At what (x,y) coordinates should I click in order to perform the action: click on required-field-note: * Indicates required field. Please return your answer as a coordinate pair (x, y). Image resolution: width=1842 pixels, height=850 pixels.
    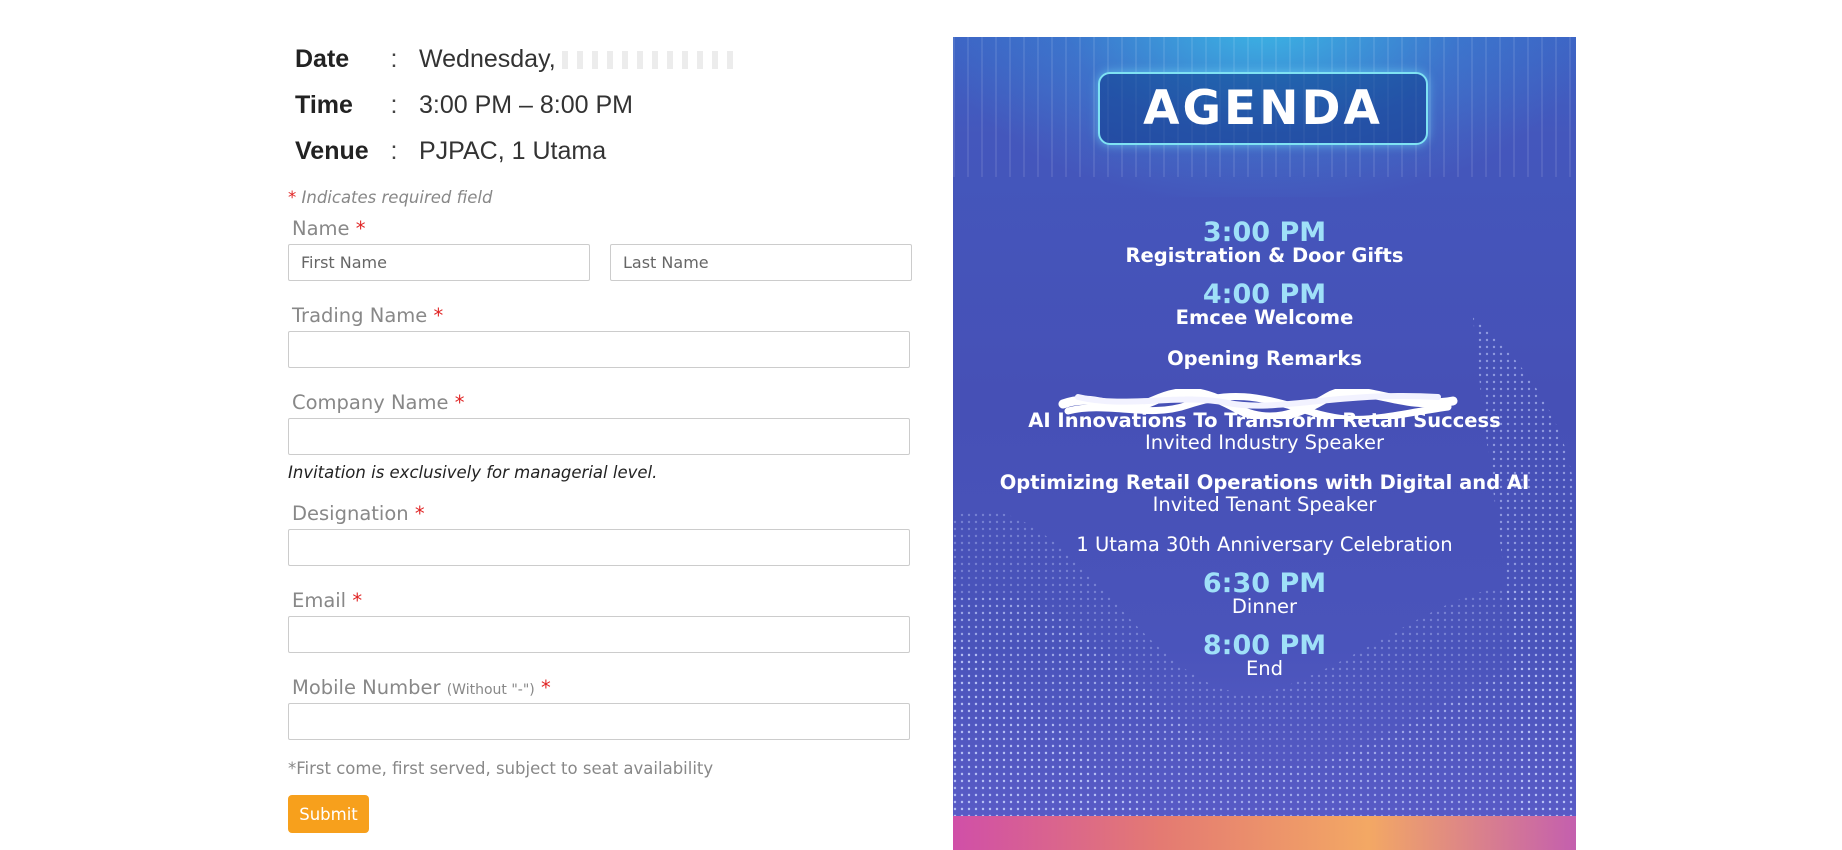
    Looking at the image, I should click on (390, 197).